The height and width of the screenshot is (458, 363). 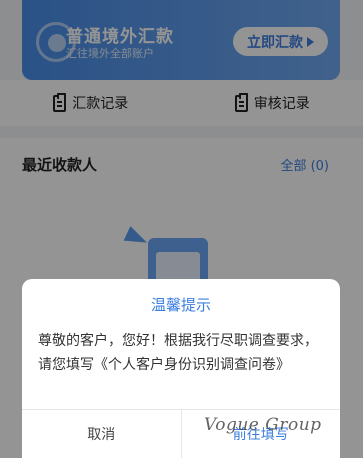 What do you see at coordinates (101, 434) in the screenshot?
I see `cancel-button: 取消` at bounding box center [101, 434].